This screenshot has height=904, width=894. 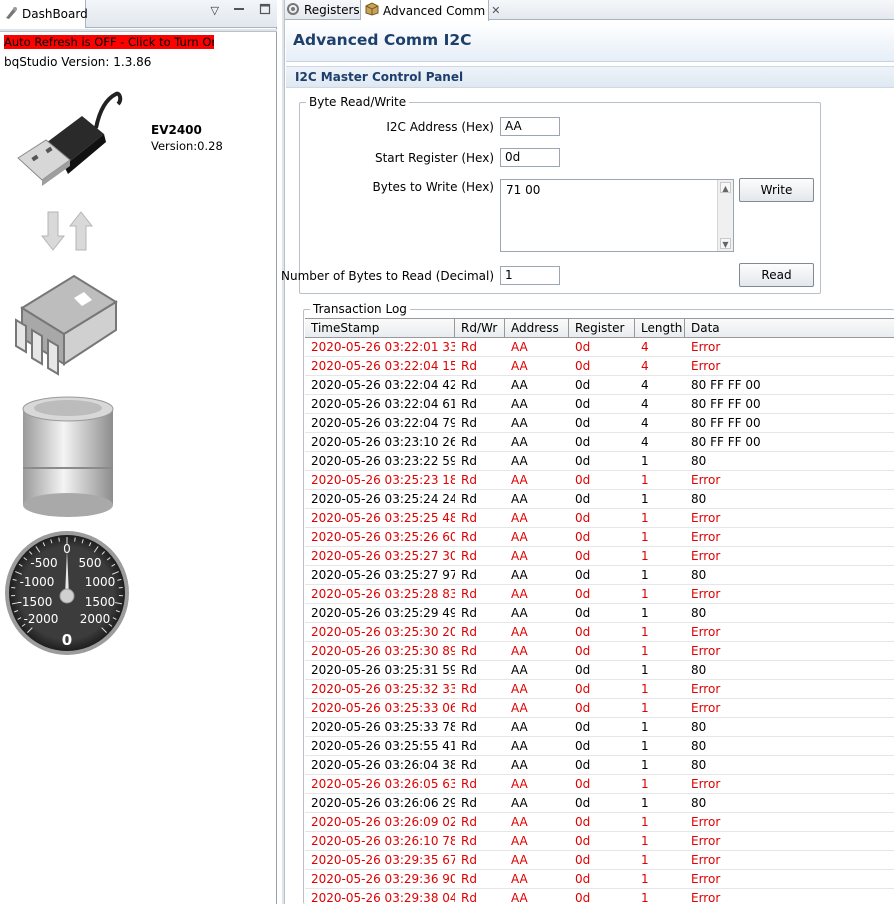 I want to click on scroll-down-icon: ▼, so click(x=725, y=243).